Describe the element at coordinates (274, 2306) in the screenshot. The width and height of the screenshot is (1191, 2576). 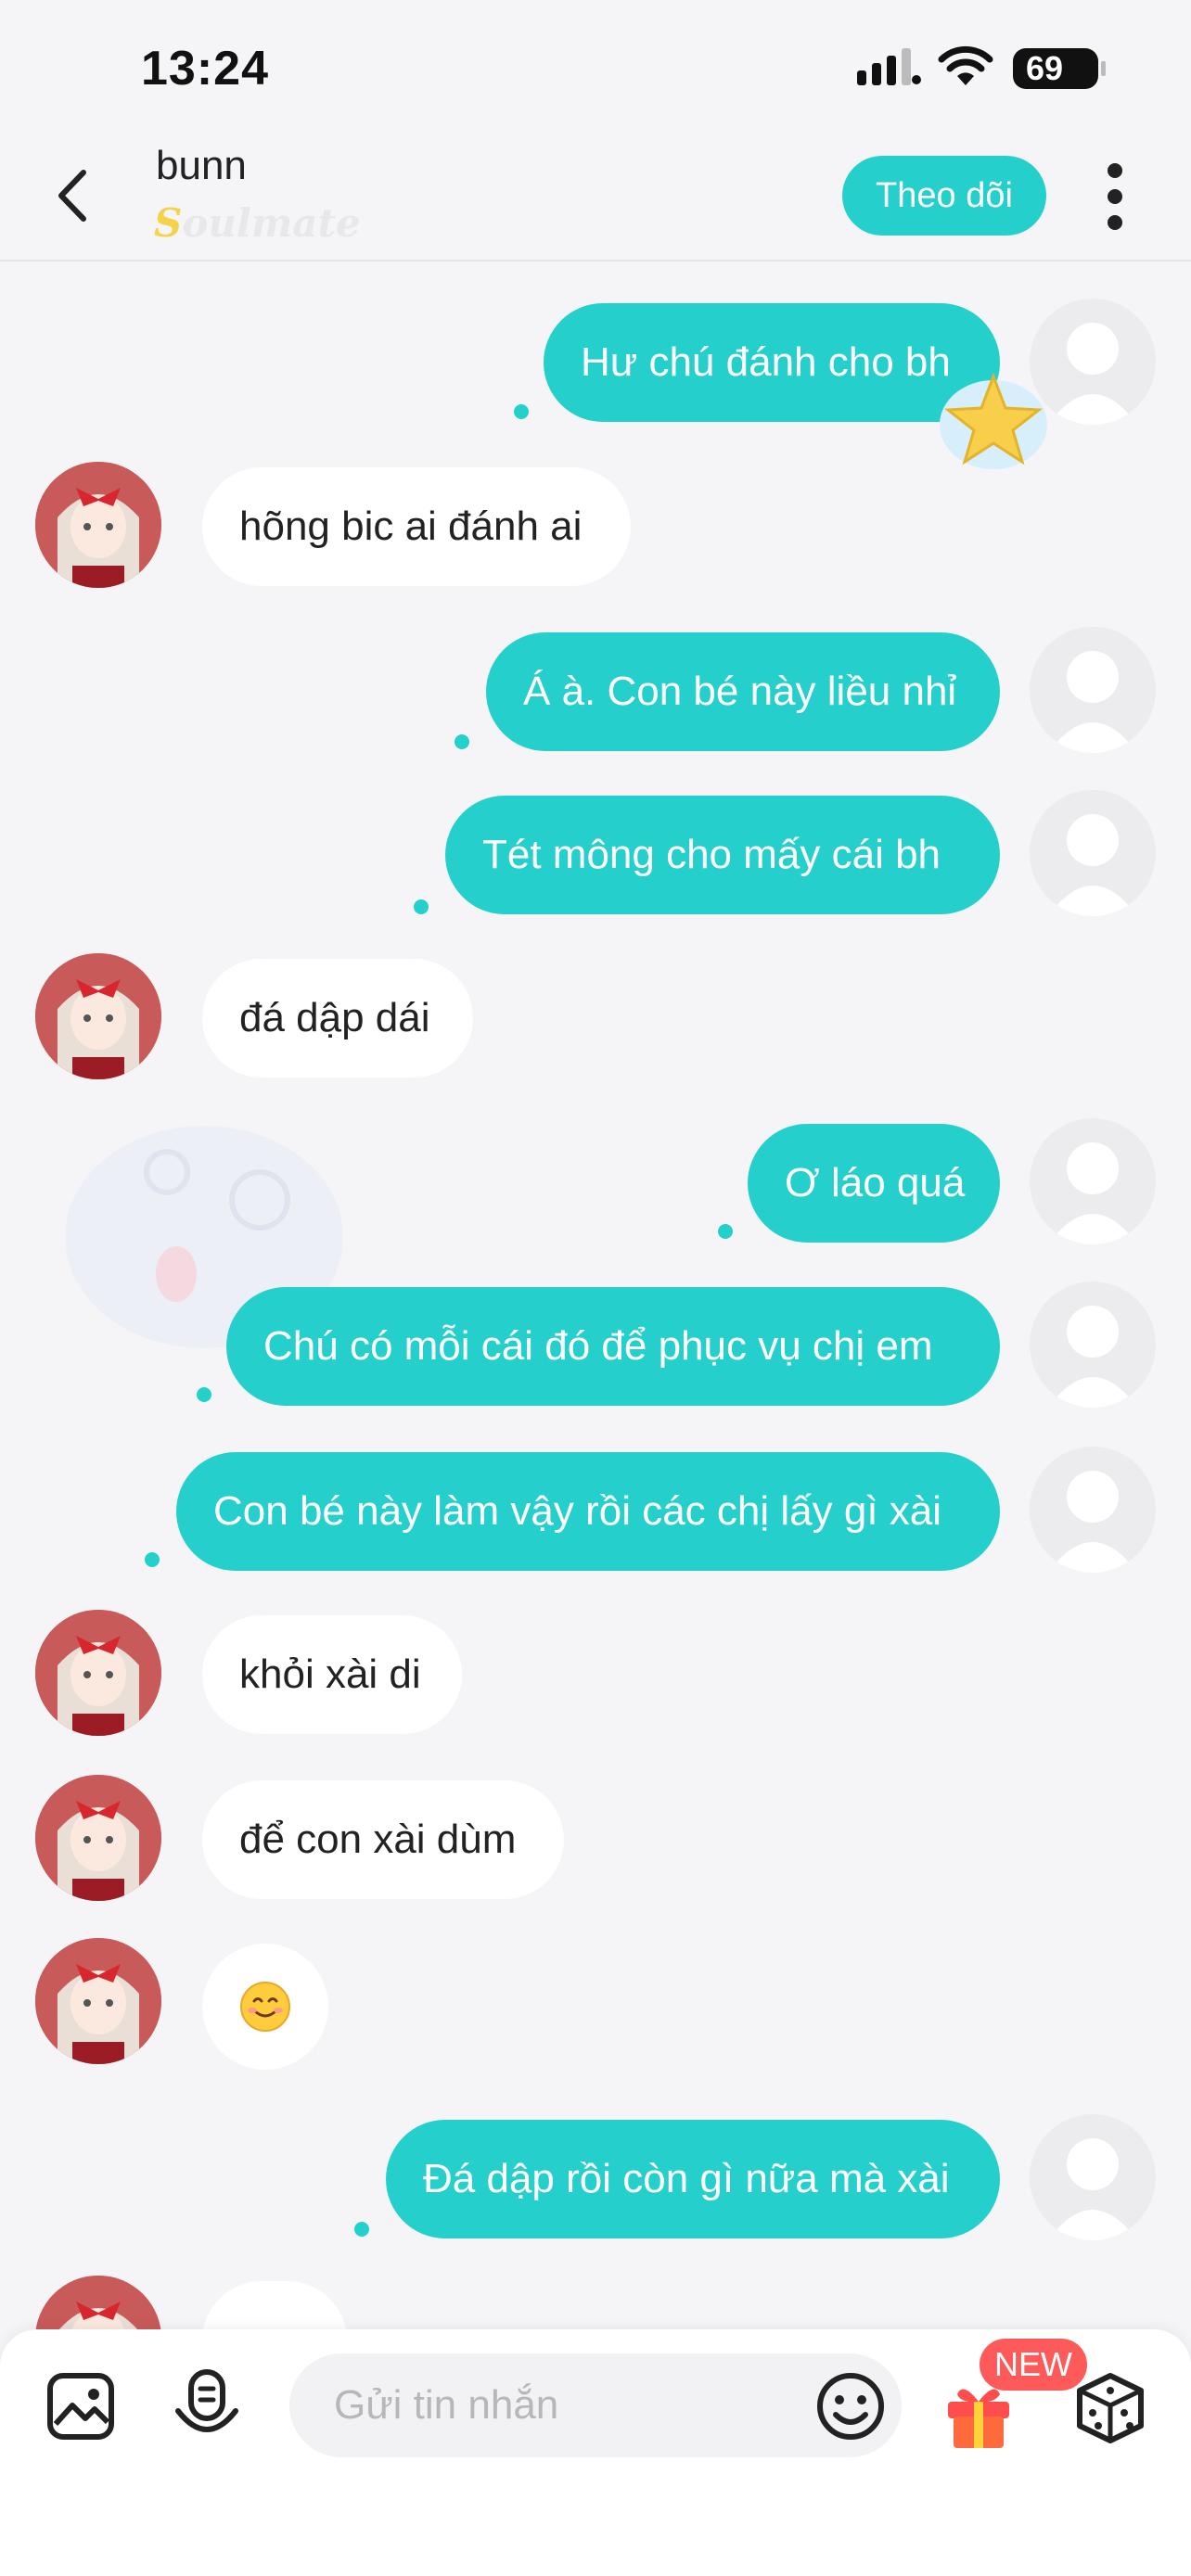
I see `message-bubble-incoming` at that location.